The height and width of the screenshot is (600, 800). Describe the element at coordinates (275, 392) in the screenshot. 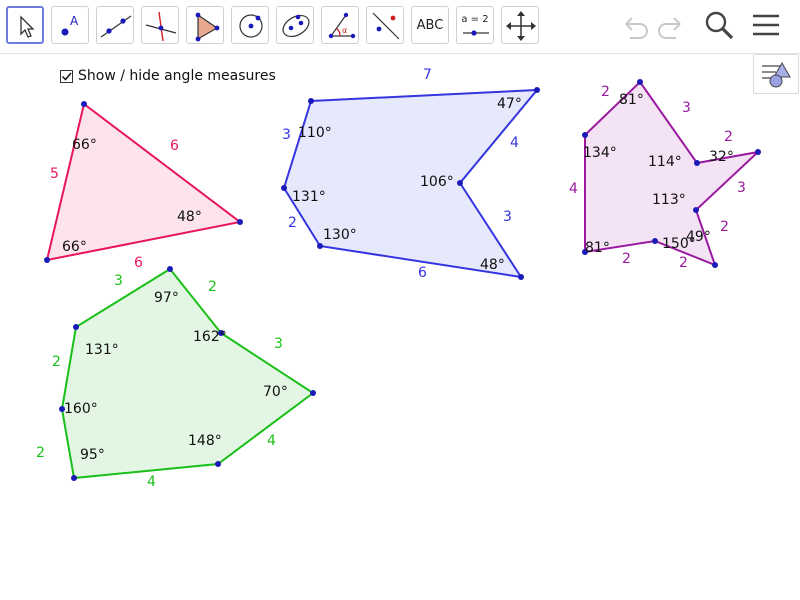

I see `angle-measure-label: 70°` at that location.